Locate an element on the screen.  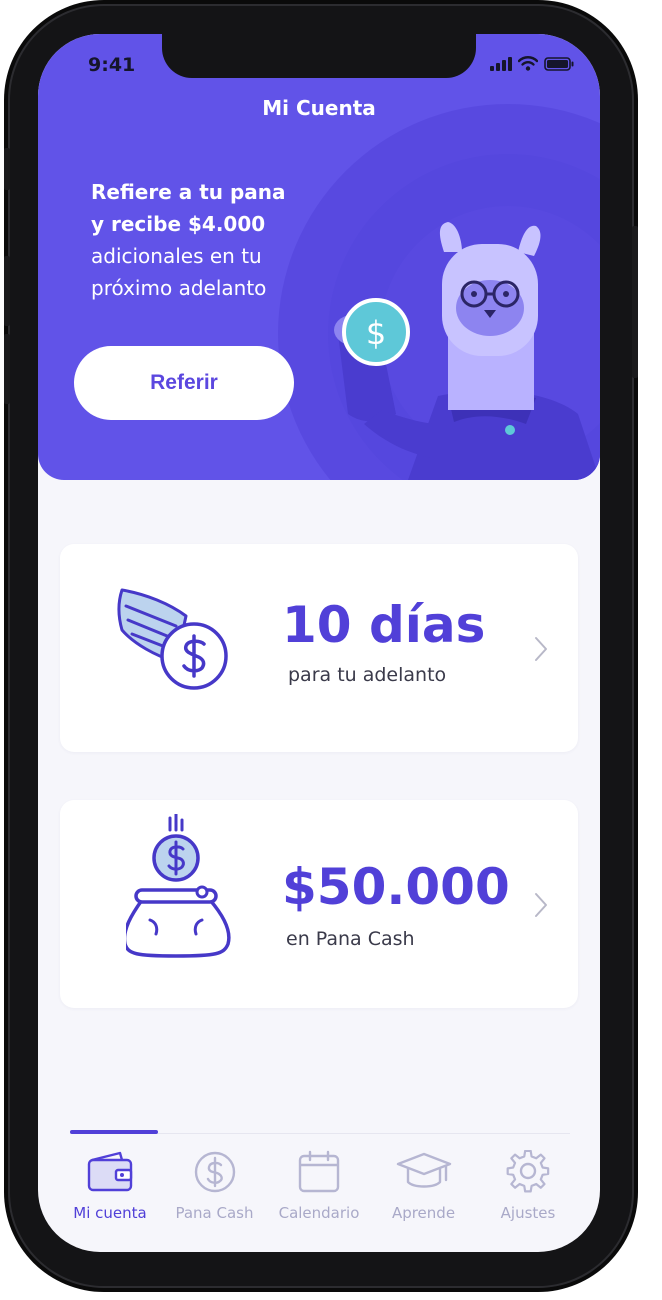
referral-body-line1: adicionales en tu is located at coordinates (176, 256).